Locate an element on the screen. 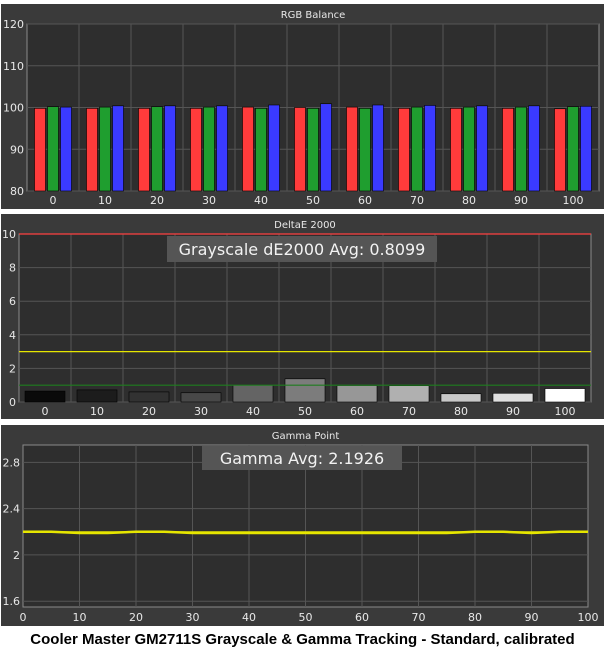  chart-title: RGB Balance is located at coordinates (313, 15).